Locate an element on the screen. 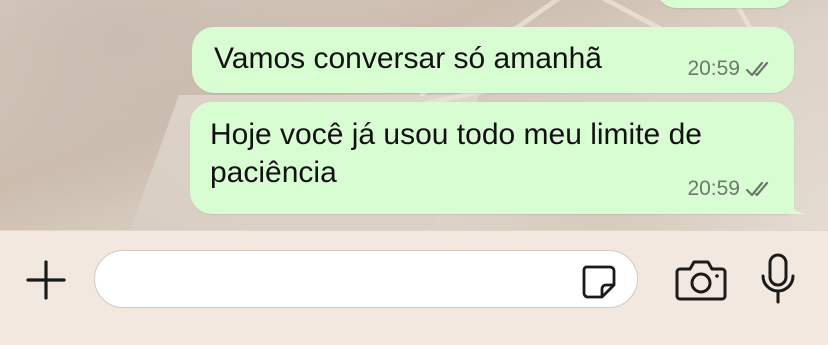 This screenshot has width=828, height=345. sticker-button is located at coordinates (598, 281).